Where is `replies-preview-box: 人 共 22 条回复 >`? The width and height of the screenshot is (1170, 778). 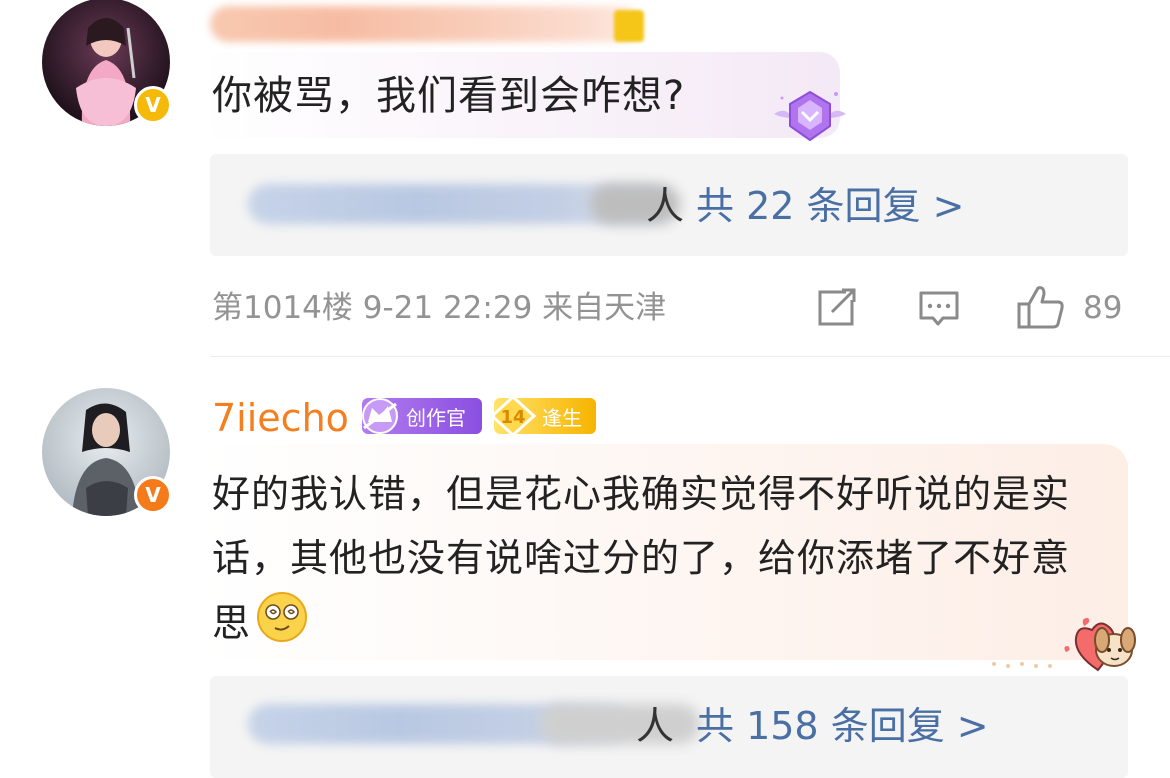
replies-preview-box: 人 共 22 条回复 > is located at coordinates (669, 205).